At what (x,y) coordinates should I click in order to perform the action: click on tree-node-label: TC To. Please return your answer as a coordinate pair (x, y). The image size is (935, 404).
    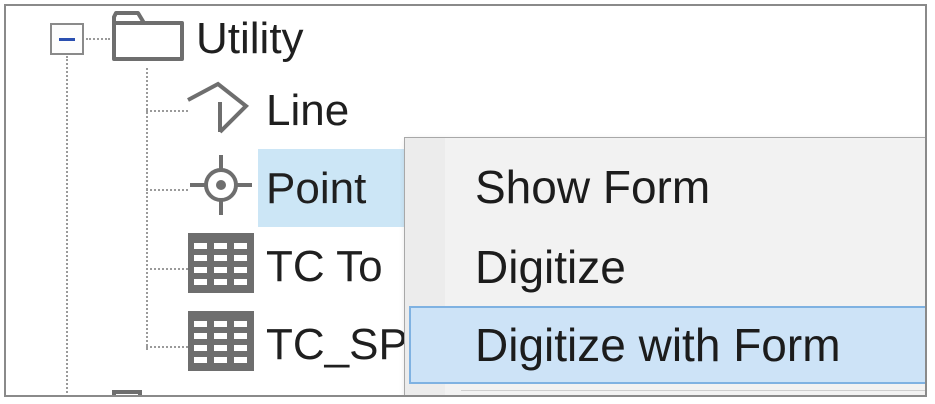
    Looking at the image, I should click on (324, 266).